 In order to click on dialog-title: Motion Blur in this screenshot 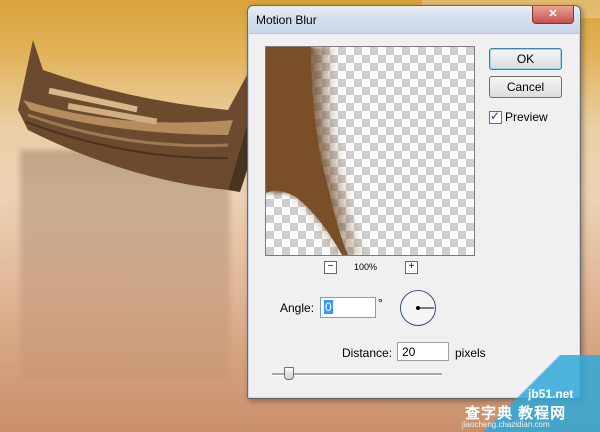, I will do `click(286, 20)`.